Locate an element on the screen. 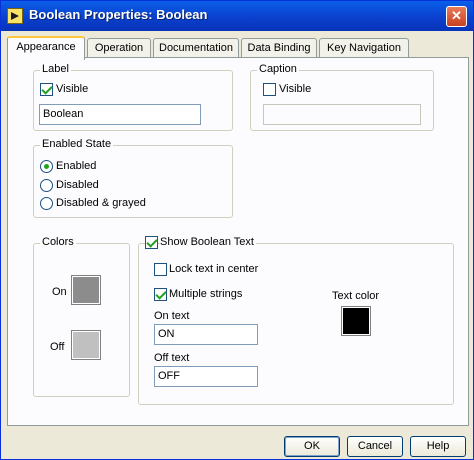 This screenshot has width=474, height=460. window-title: Boolean Properties: Boolean is located at coordinates (118, 14).